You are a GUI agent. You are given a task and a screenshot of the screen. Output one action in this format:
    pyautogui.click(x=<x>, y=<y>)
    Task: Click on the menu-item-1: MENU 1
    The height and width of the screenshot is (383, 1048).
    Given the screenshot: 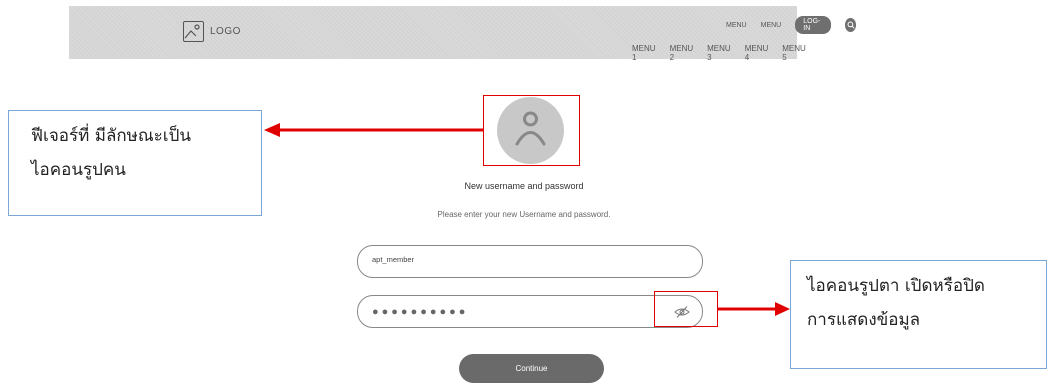 What is the action you would take?
    pyautogui.click(x=644, y=53)
    